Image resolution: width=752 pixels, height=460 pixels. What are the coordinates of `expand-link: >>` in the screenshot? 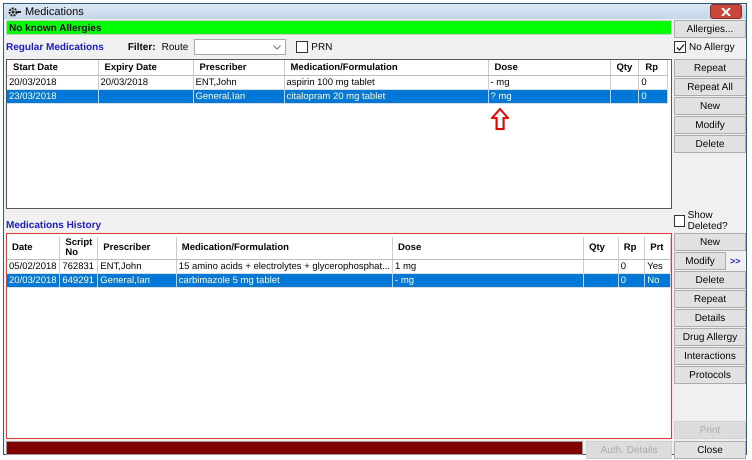 It's located at (735, 261).